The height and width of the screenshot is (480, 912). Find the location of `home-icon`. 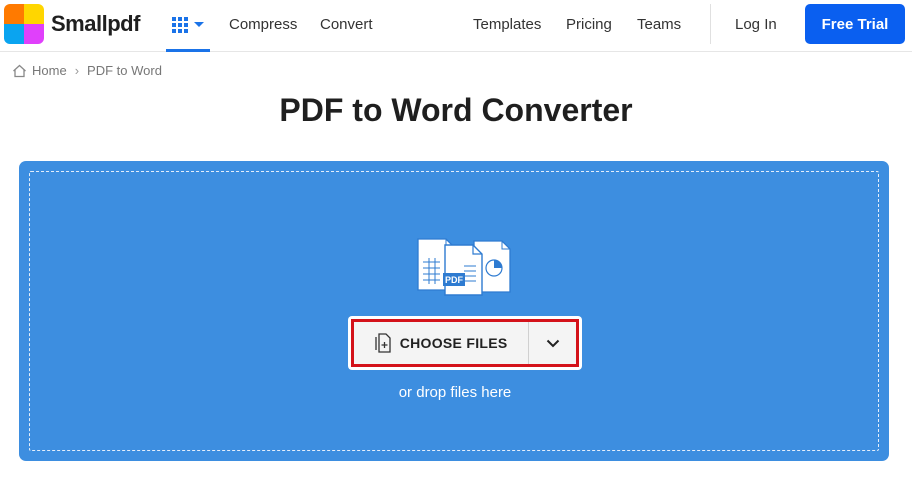

home-icon is located at coordinates (19, 70).